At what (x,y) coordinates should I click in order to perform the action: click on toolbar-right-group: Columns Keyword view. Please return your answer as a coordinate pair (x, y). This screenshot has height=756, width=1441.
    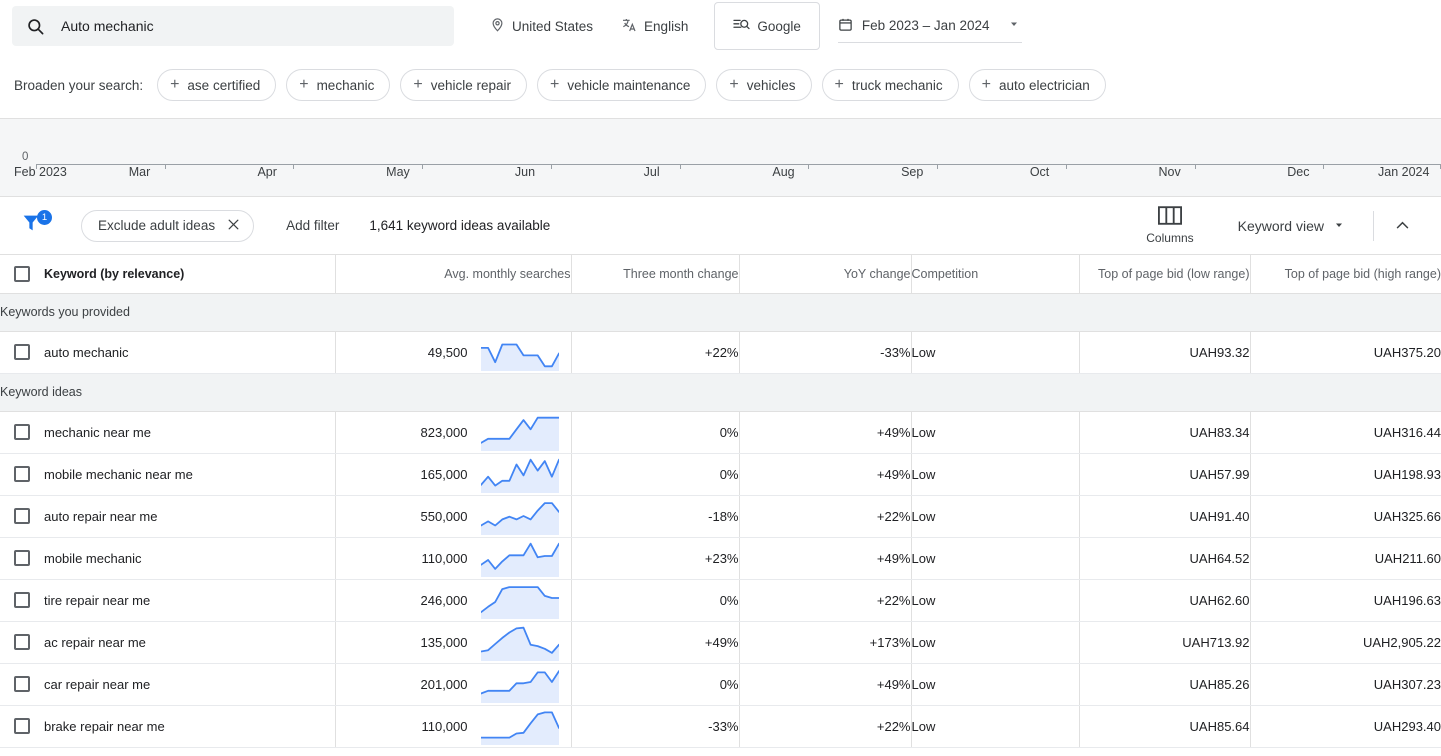
    Looking at the image, I should click on (1286, 225).